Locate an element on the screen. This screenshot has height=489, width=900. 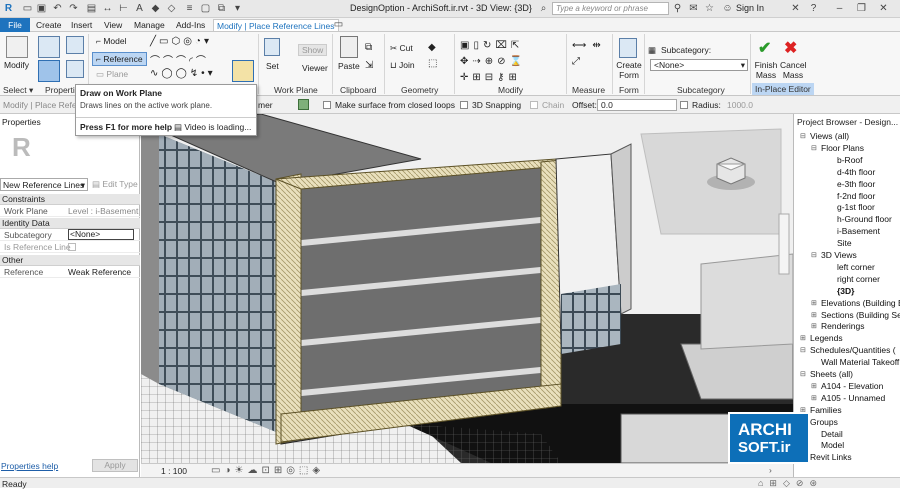
tab-create: Create is located at coordinates (49, 25).